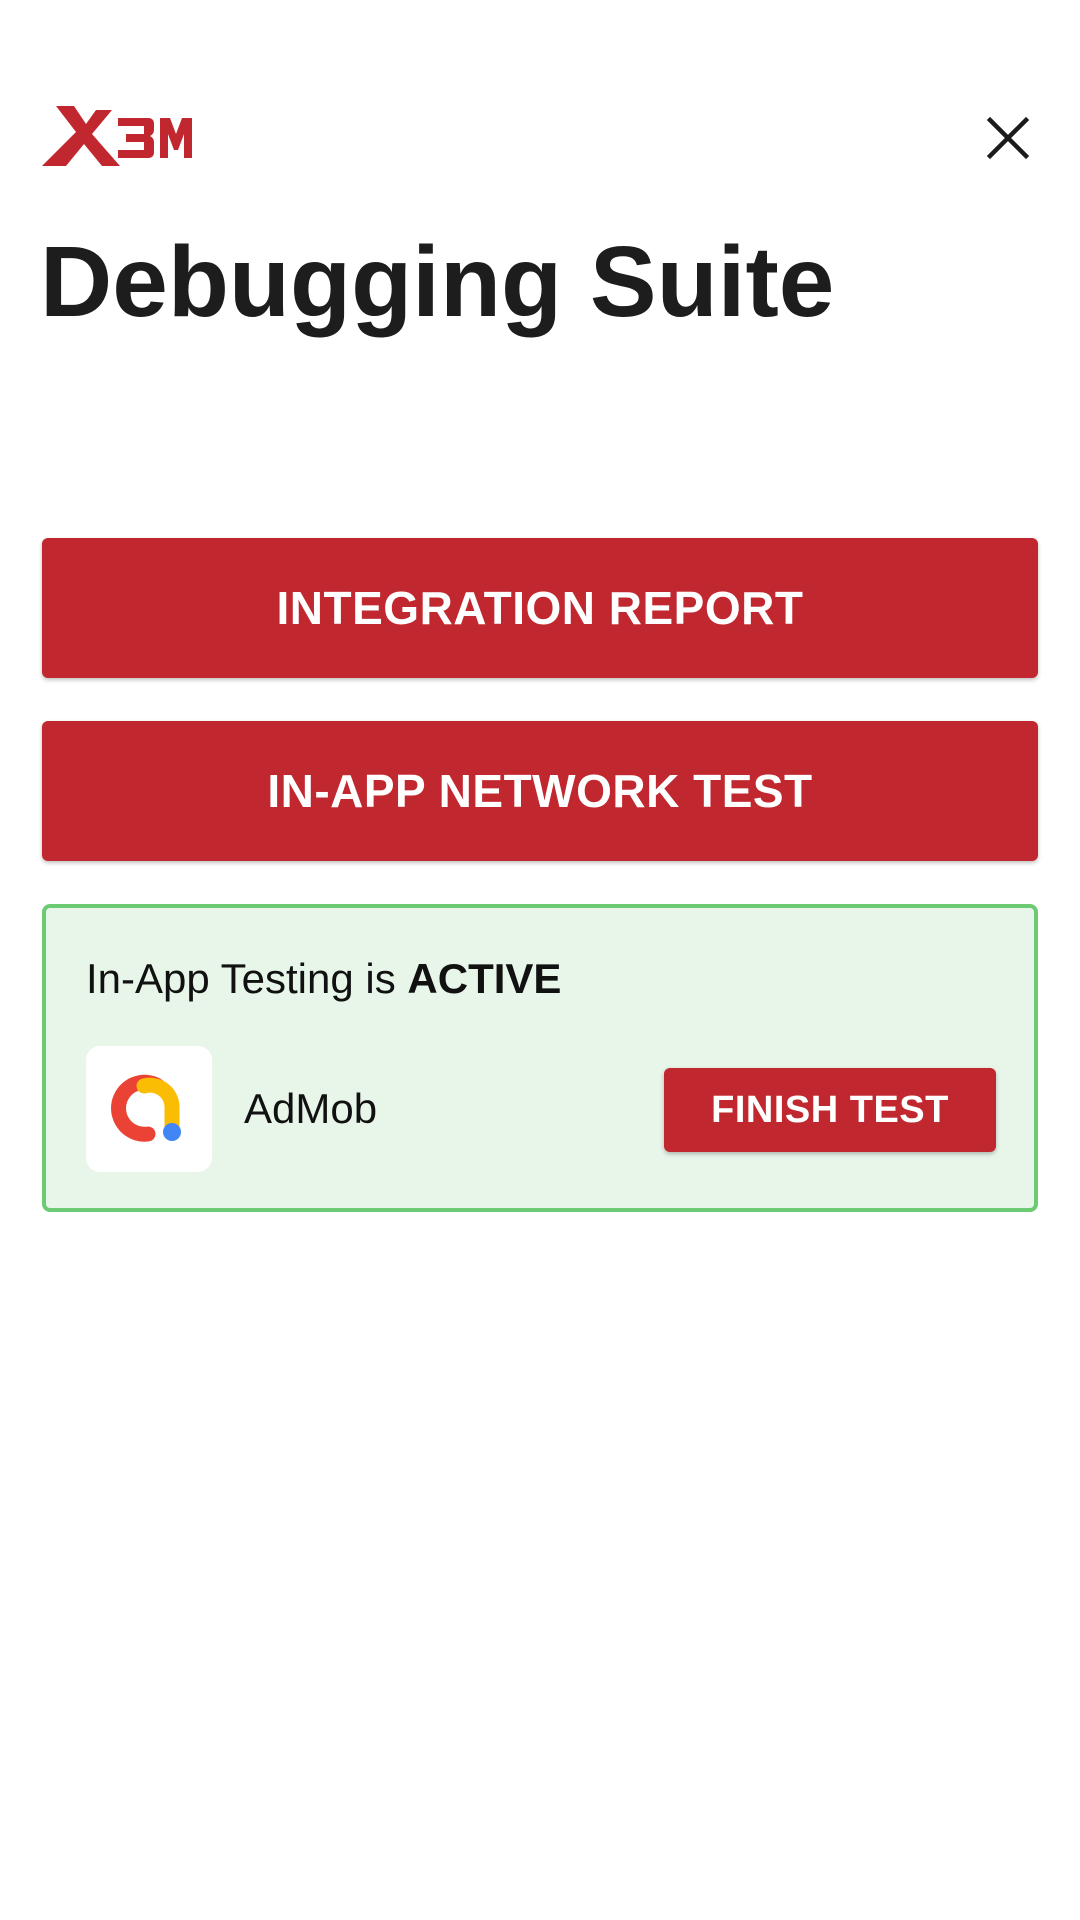 This screenshot has height=1920, width=1080. What do you see at coordinates (116, 136) in the screenshot?
I see `x3m-logo` at bounding box center [116, 136].